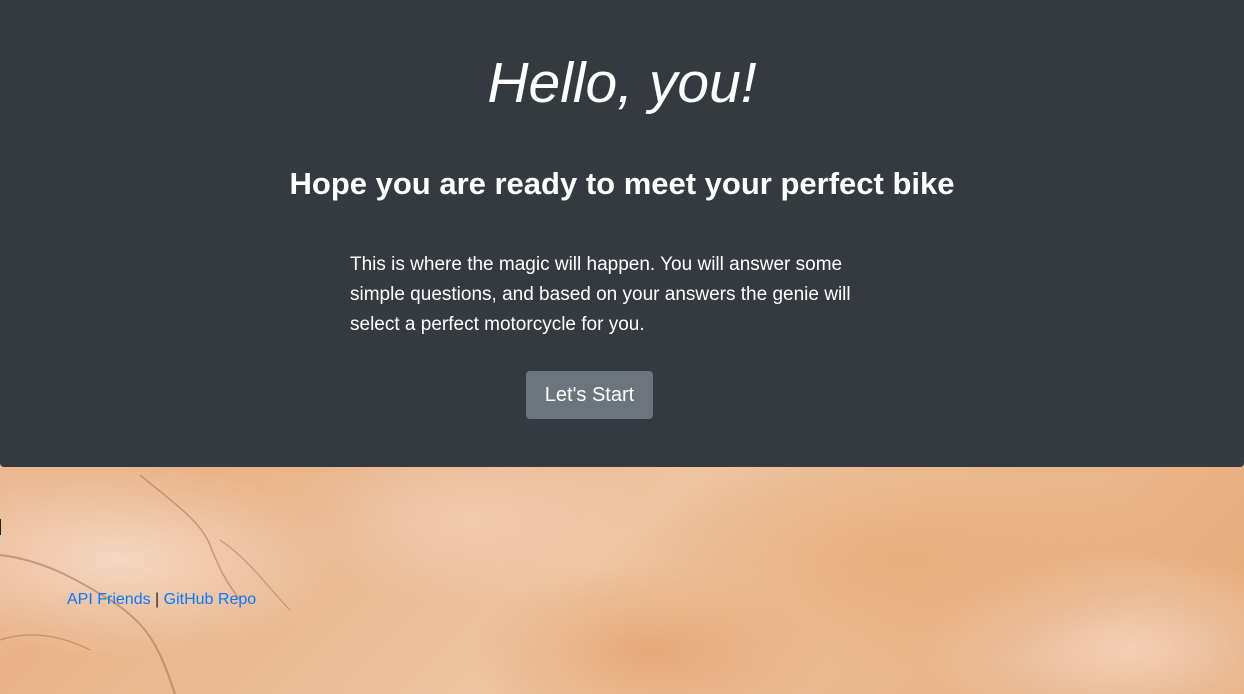 The height and width of the screenshot is (694, 1244). Describe the element at coordinates (109, 599) in the screenshot. I see `api-friends-link: API Friends` at that location.